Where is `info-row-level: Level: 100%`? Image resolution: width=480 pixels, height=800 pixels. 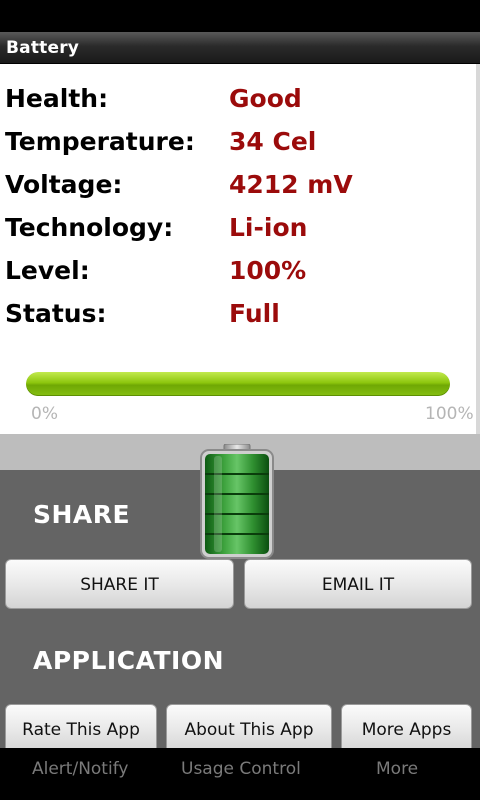
info-row-level: Level: 100% is located at coordinates (238, 272).